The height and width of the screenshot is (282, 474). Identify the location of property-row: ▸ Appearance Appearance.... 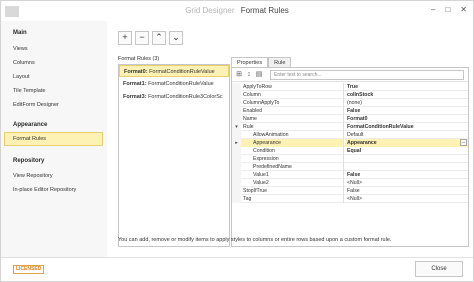
(350, 143).